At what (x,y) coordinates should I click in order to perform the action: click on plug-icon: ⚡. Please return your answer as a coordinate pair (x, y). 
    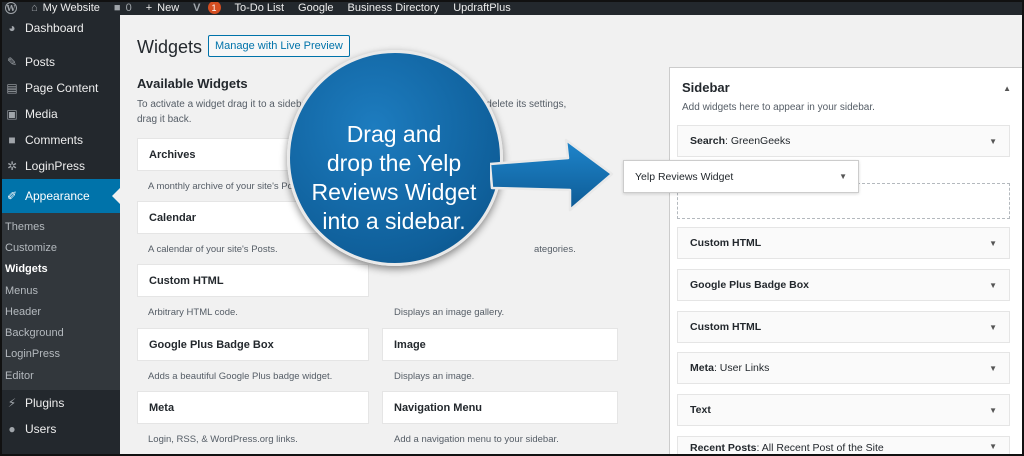
    Looking at the image, I should click on (12, 403).